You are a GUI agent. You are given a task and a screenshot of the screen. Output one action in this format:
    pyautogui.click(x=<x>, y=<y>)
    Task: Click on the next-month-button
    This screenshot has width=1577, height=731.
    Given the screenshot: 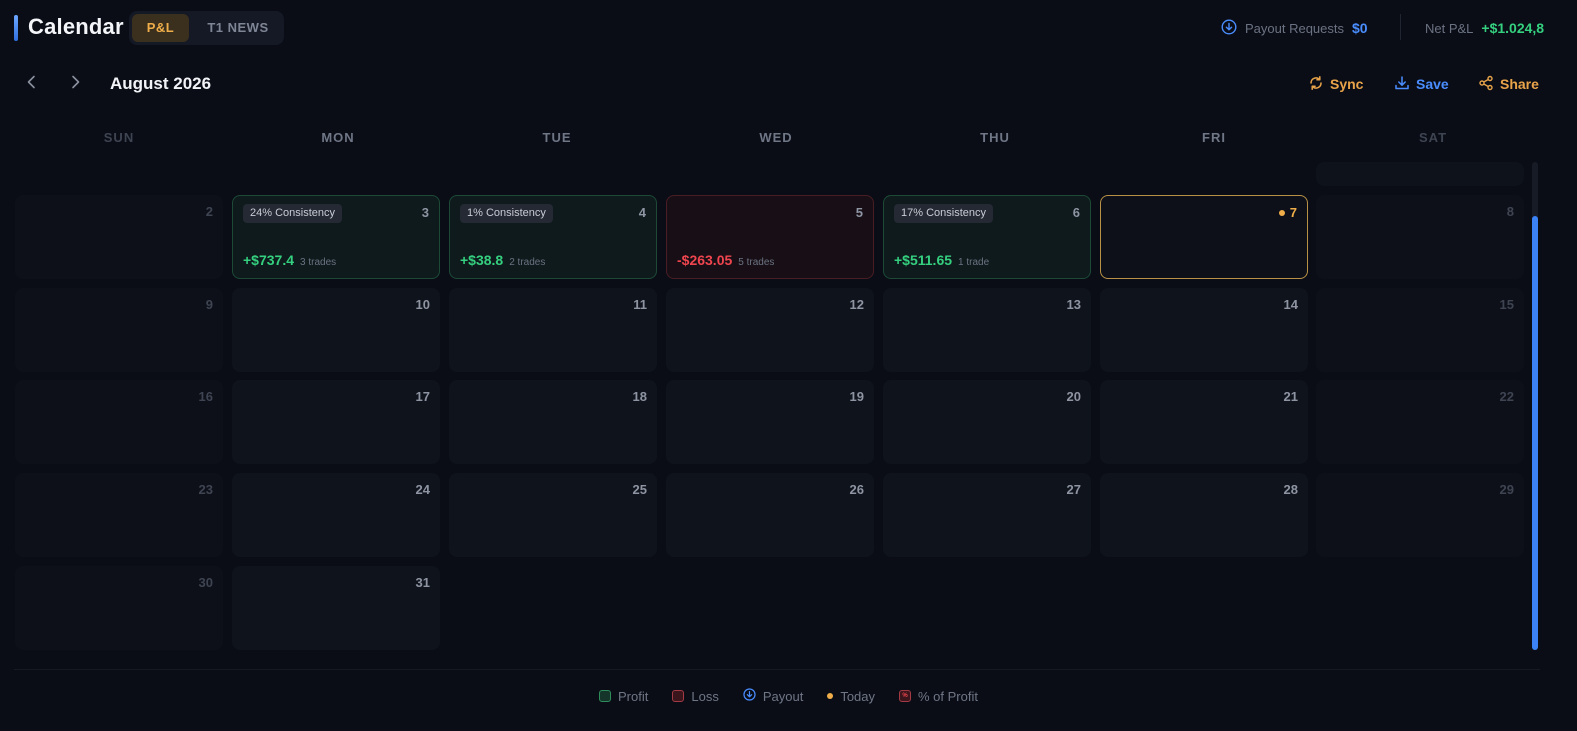 What is the action you would take?
    pyautogui.click(x=75, y=84)
    